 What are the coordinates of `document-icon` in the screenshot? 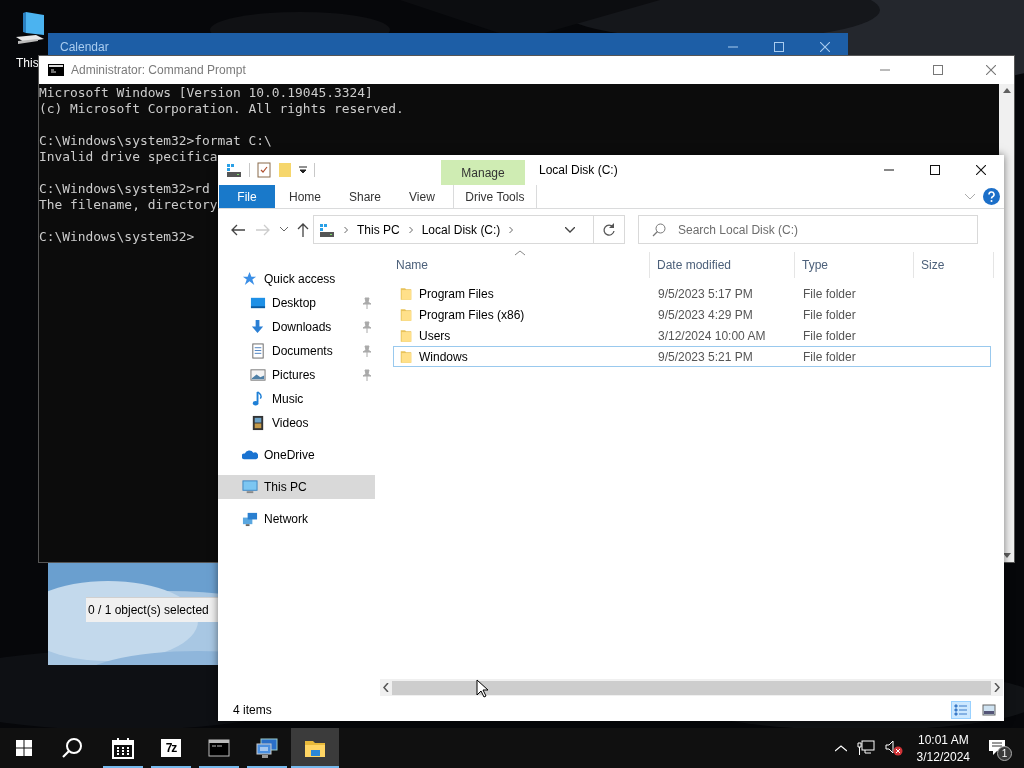 It's located at (258, 351).